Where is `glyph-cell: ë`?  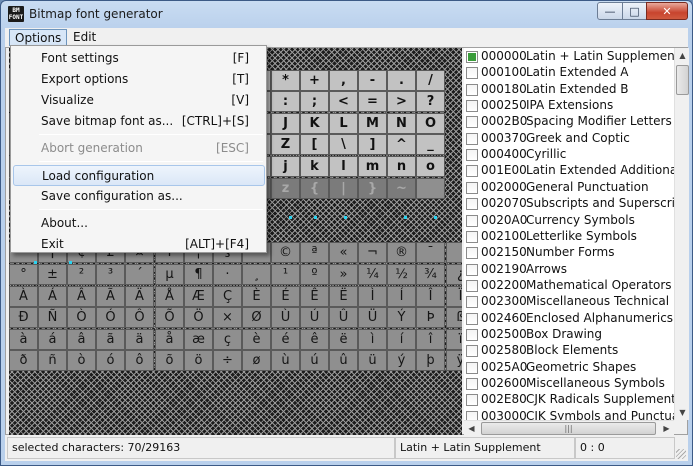
glyph-cell: ë is located at coordinates (343, 339).